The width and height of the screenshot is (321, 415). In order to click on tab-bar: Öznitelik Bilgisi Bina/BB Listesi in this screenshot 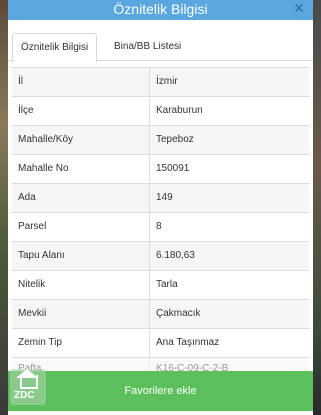, I will do `click(160, 41)`.